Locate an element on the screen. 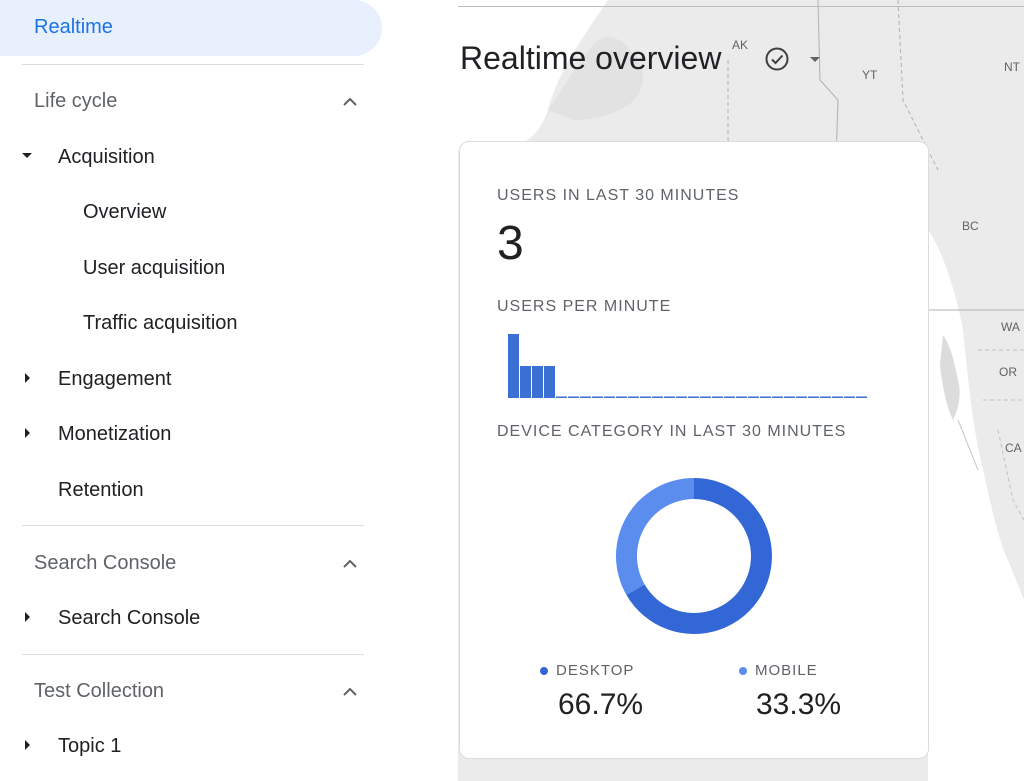 Image resolution: width=1024 pixels, height=781 pixels. legend-desktop: DESKTOP is located at coordinates (587, 670).